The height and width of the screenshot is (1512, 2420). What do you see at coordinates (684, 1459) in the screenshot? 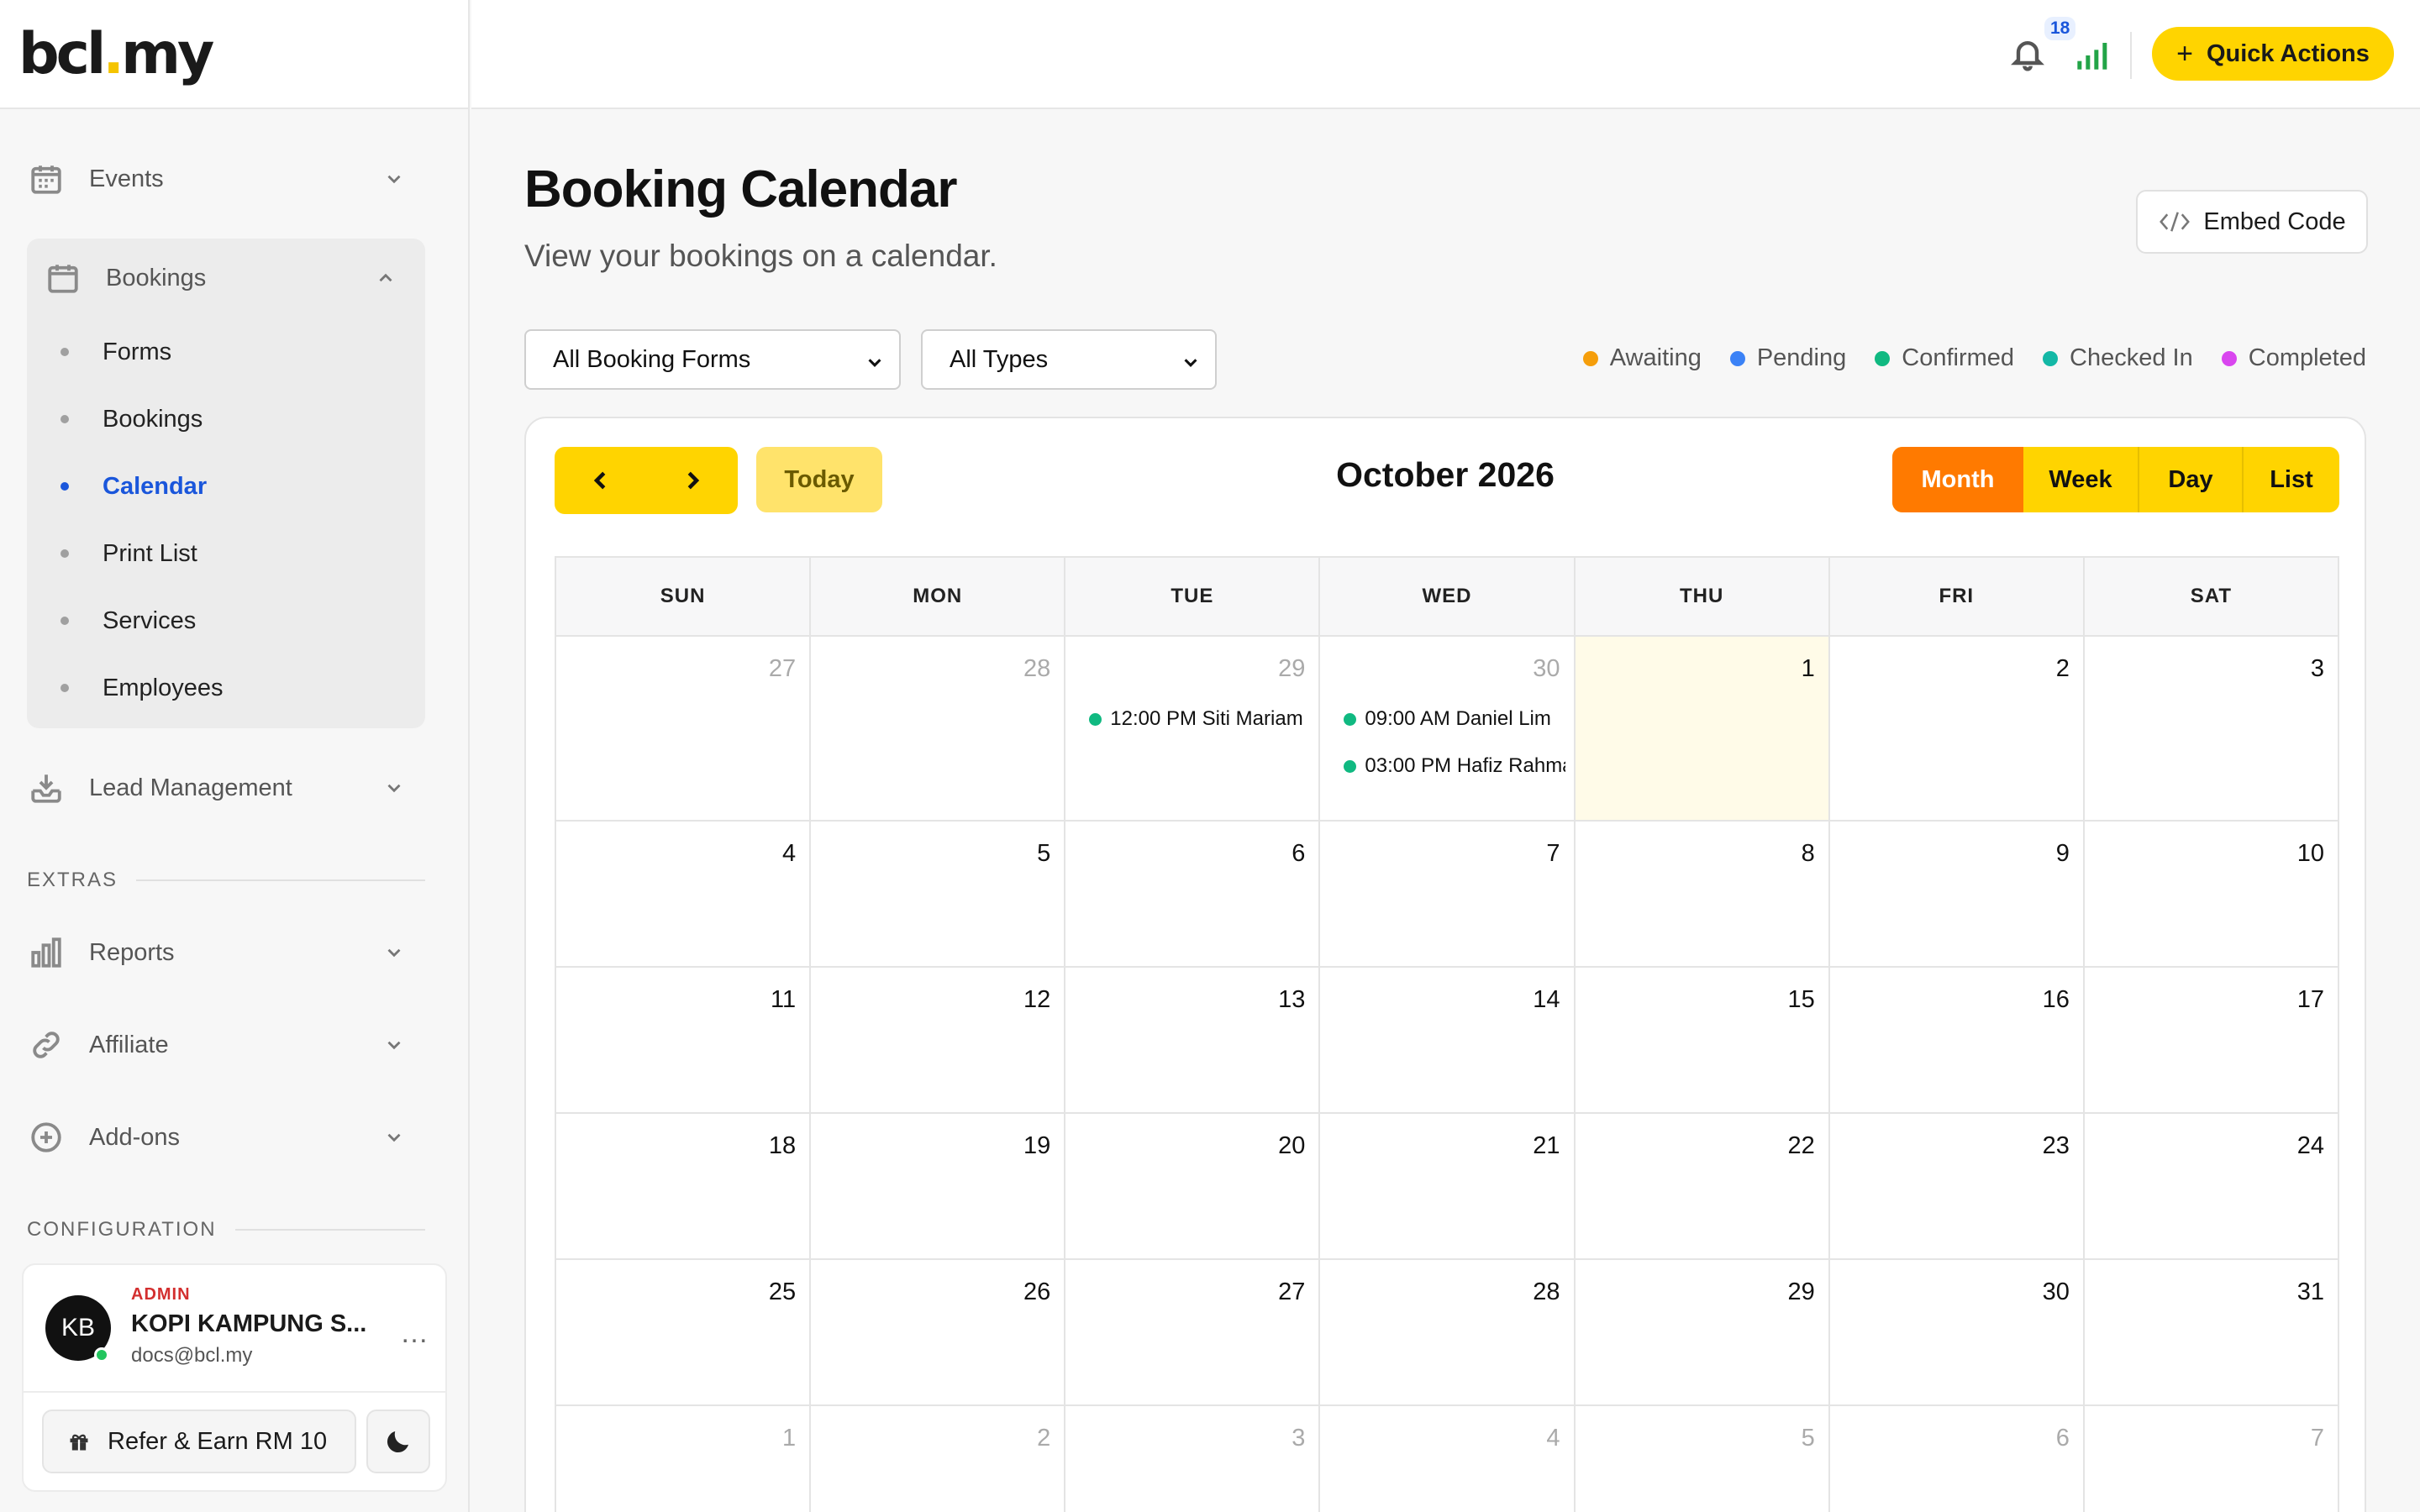
I see `day-cell: 1` at bounding box center [684, 1459].